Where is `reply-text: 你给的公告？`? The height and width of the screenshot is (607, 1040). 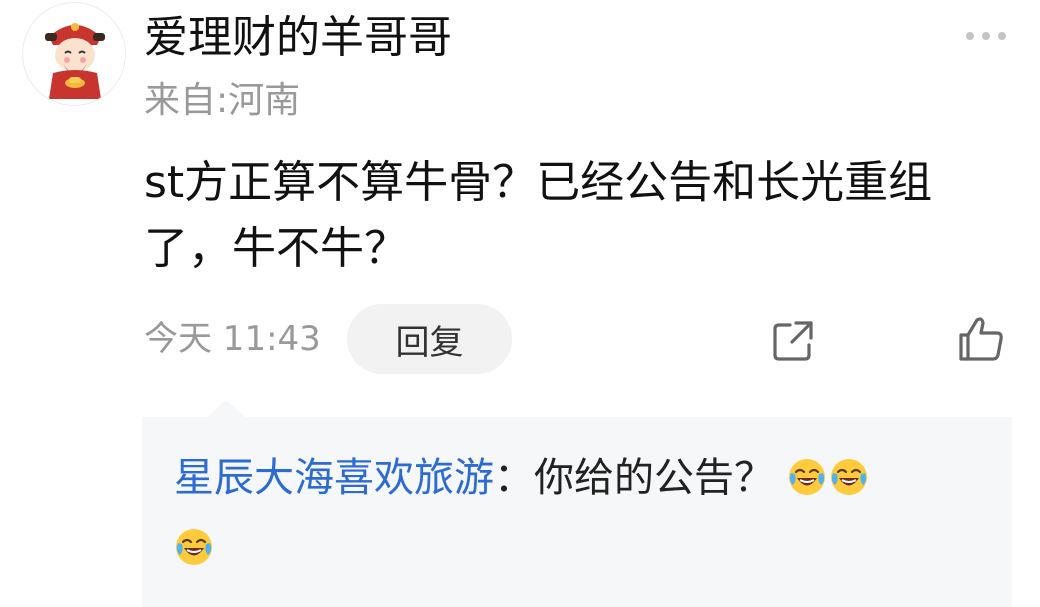 reply-text: 你给的公告？ is located at coordinates (654, 478).